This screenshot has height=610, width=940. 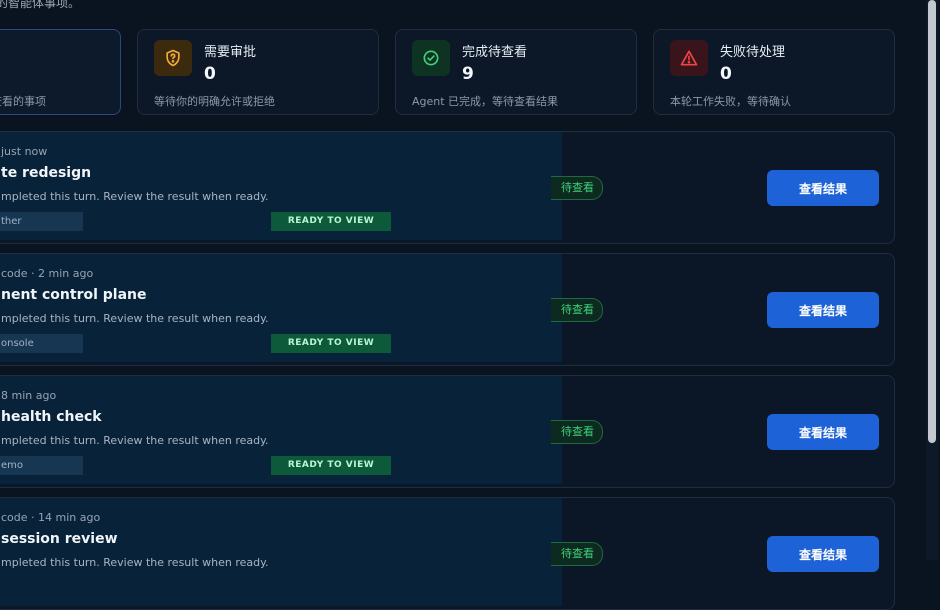 I want to click on summary-card-done: 完成待查看 9 Agent 已完成，等待查看结果, so click(x=516, y=72).